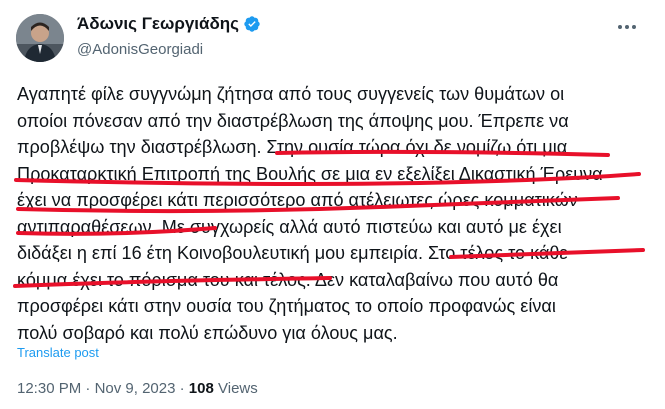 The image size is (665, 409). I want to click on avatar, so click(40, 38).